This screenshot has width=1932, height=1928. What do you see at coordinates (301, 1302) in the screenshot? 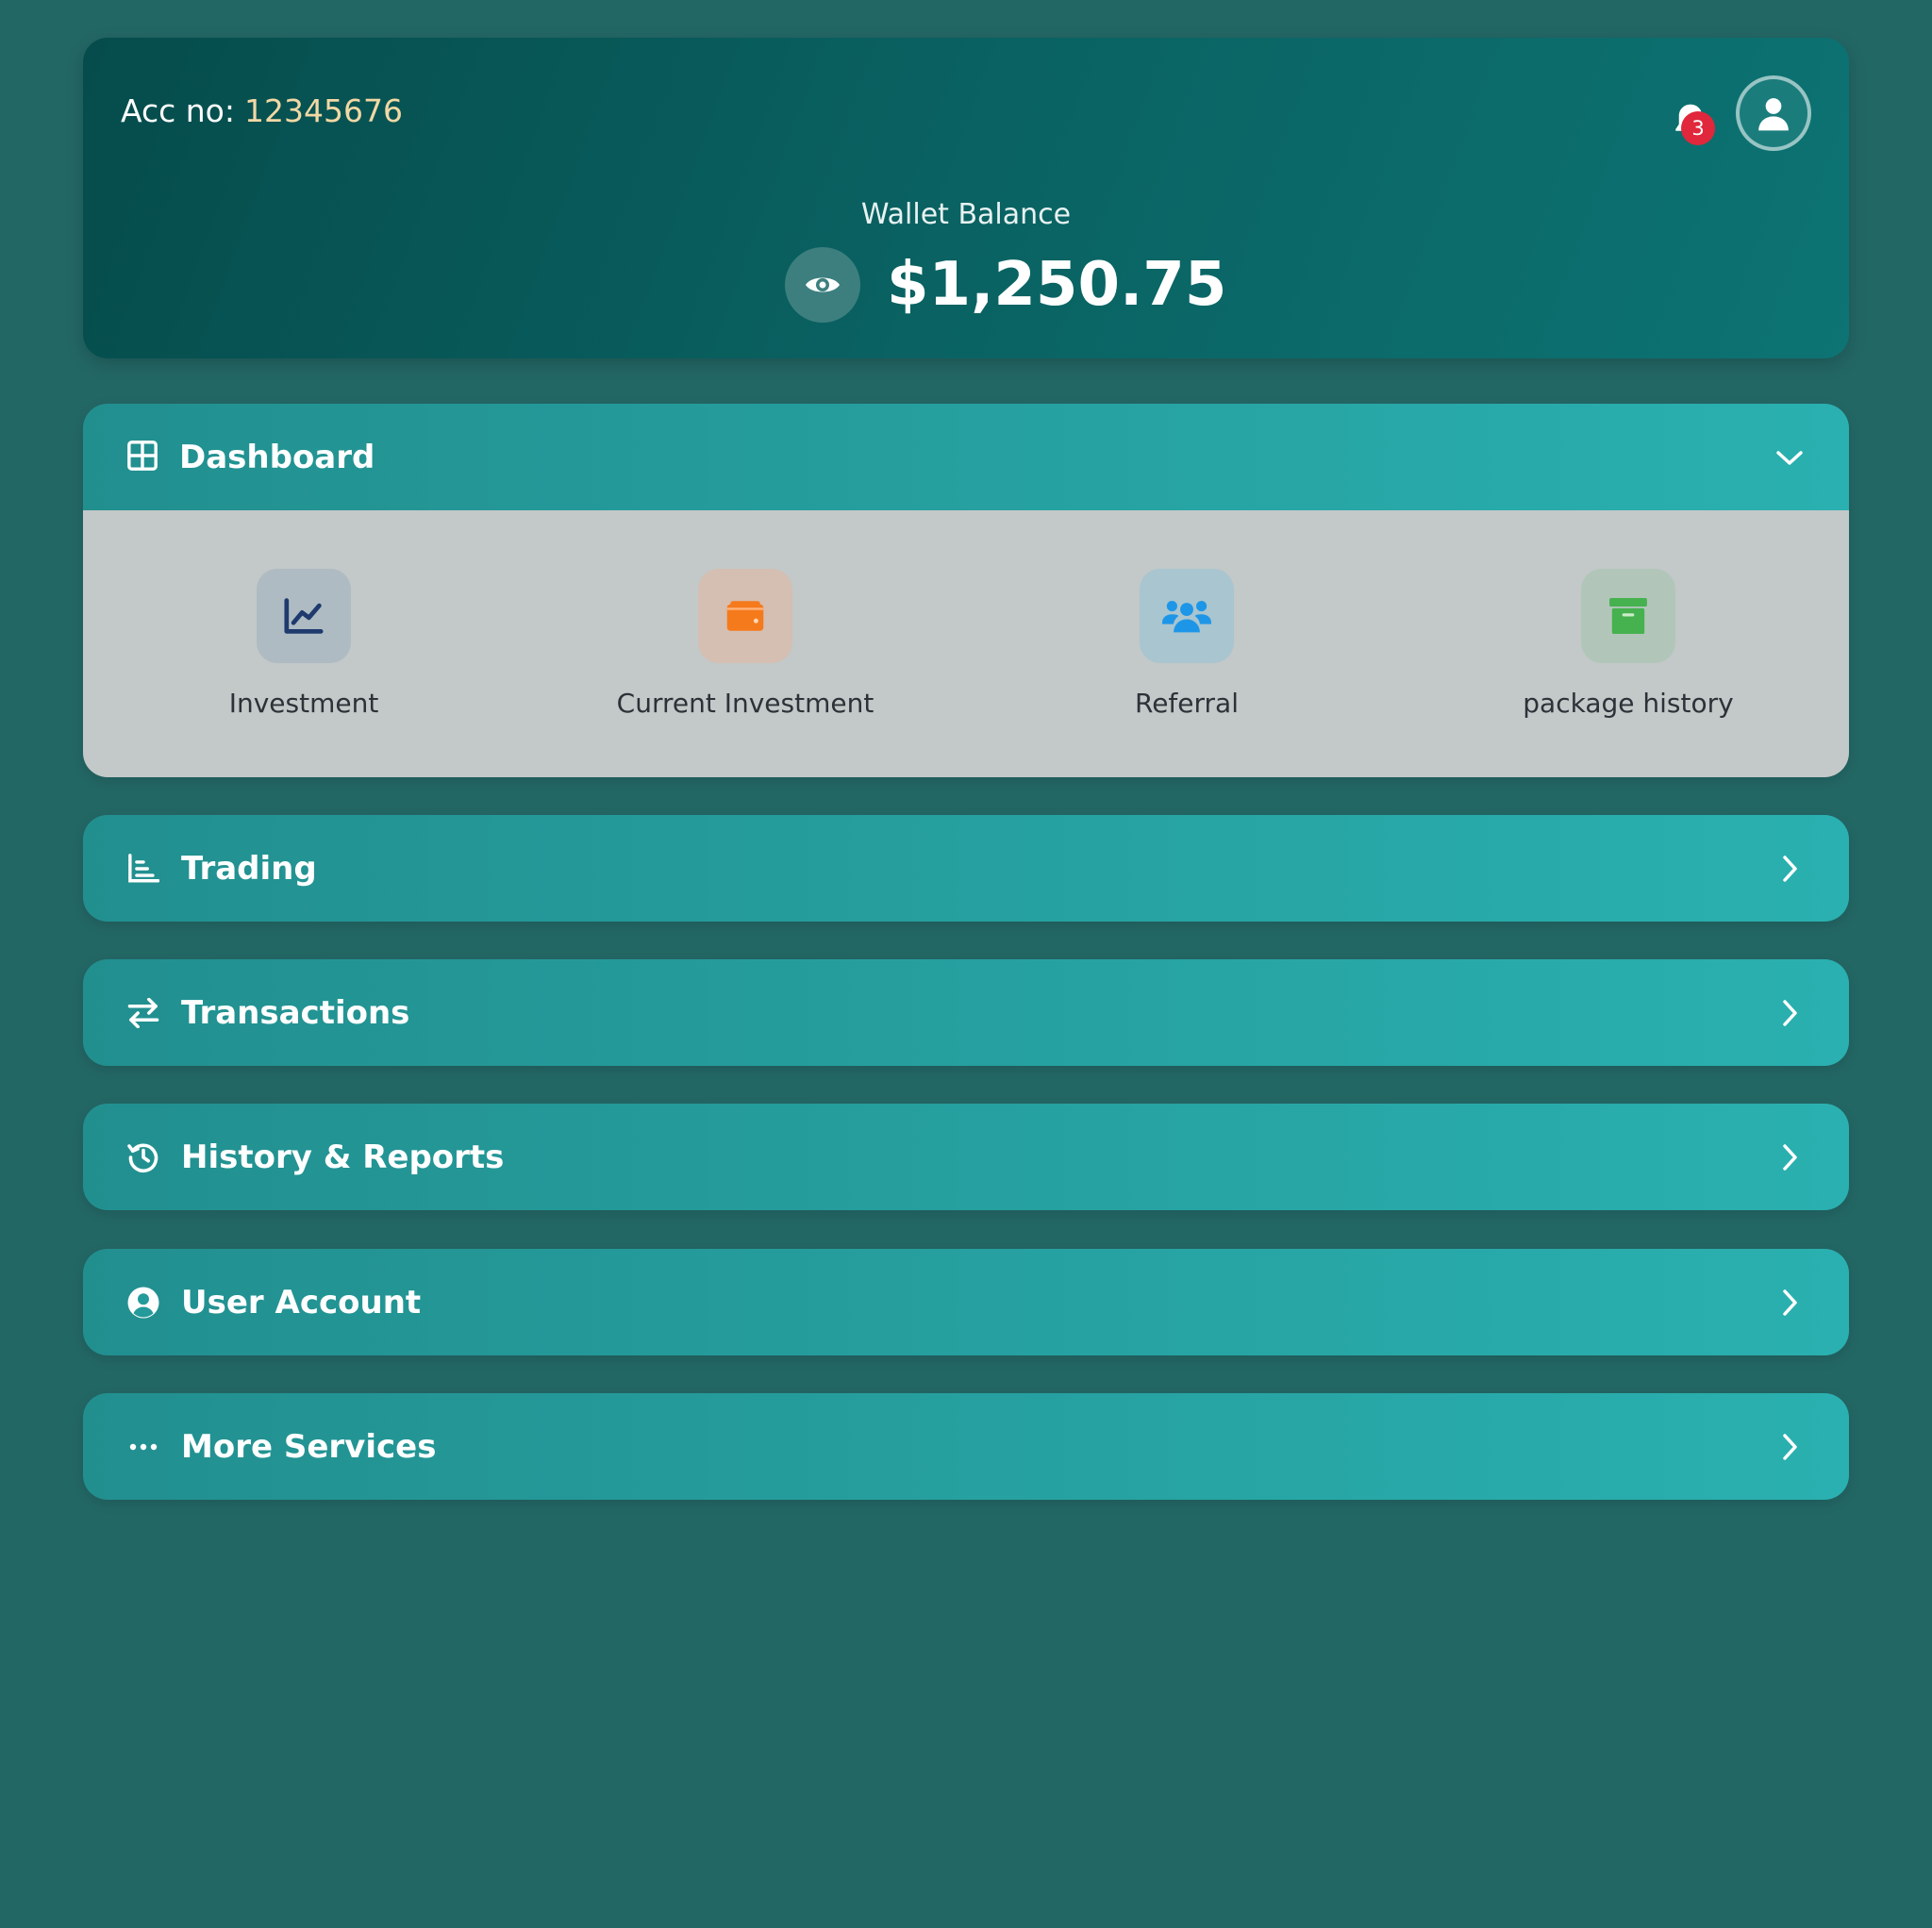
I see `section-title: User Account` at bounding box center [301, 1302].